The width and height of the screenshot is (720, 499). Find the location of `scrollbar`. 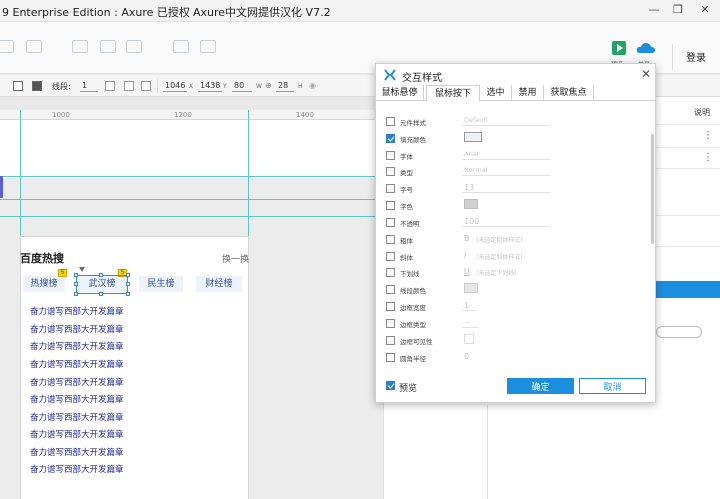

scrollbar is located at coordinates (652, 189).